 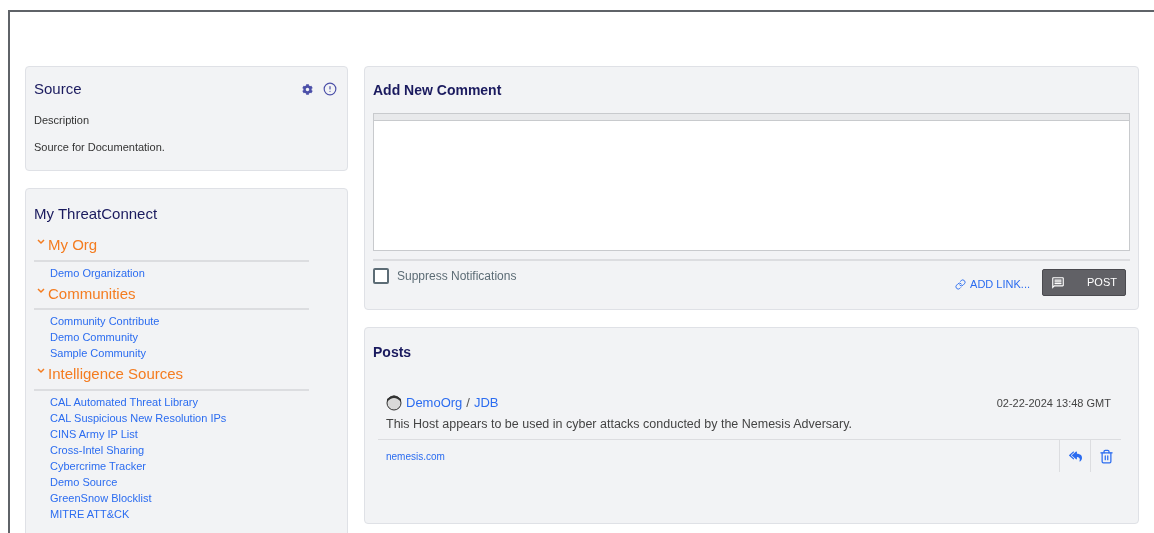 What do you see at coordinates (1075, 456) in the screenshot?
I see `reply-all-icon` at bounding box center [1075, 456].